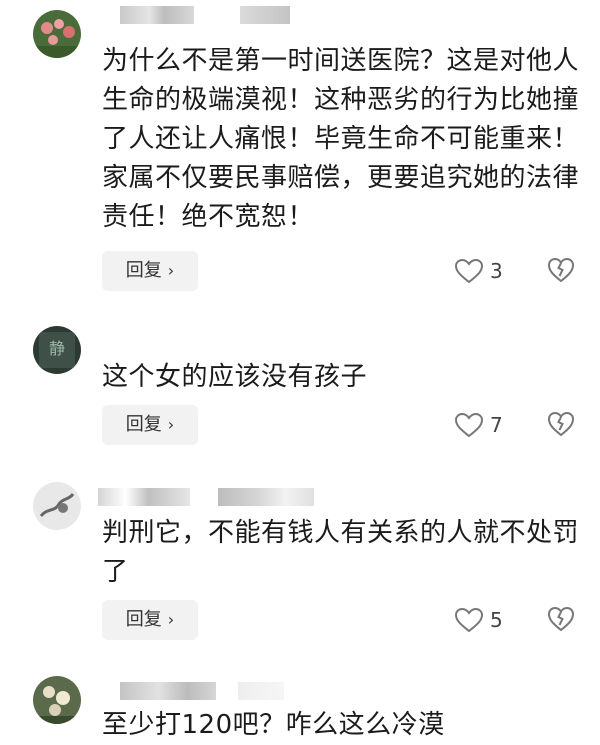  I want to click on like-count: 7, so click(496, 425).